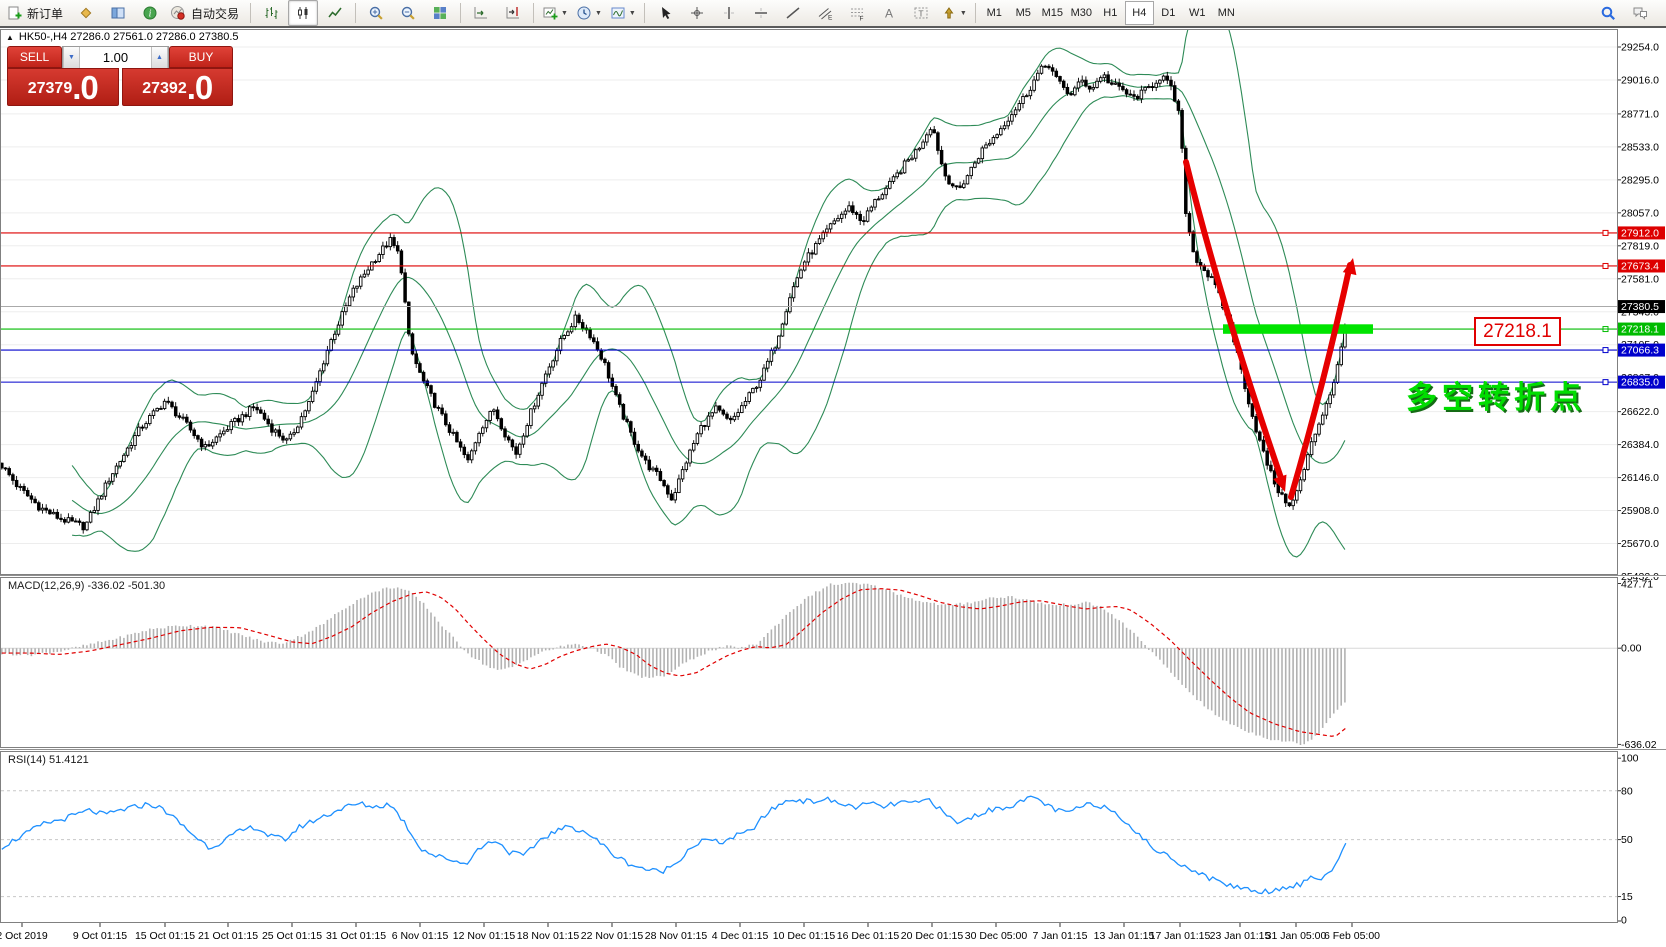 The height and width of the screenshot is (947, 1666). Describe the element at coordinates (1124, 936) in the screenshot. I see `svg-text: 13 Jan 01:15` at that location.